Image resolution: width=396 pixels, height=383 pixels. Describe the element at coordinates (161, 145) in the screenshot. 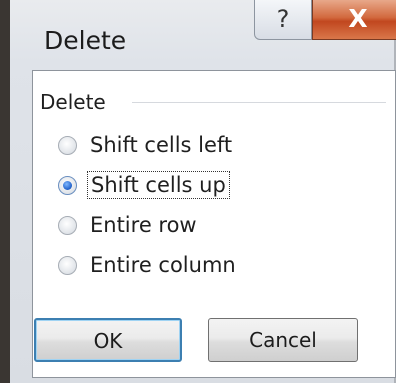

I see `option-label: Shift cells left` at that location.